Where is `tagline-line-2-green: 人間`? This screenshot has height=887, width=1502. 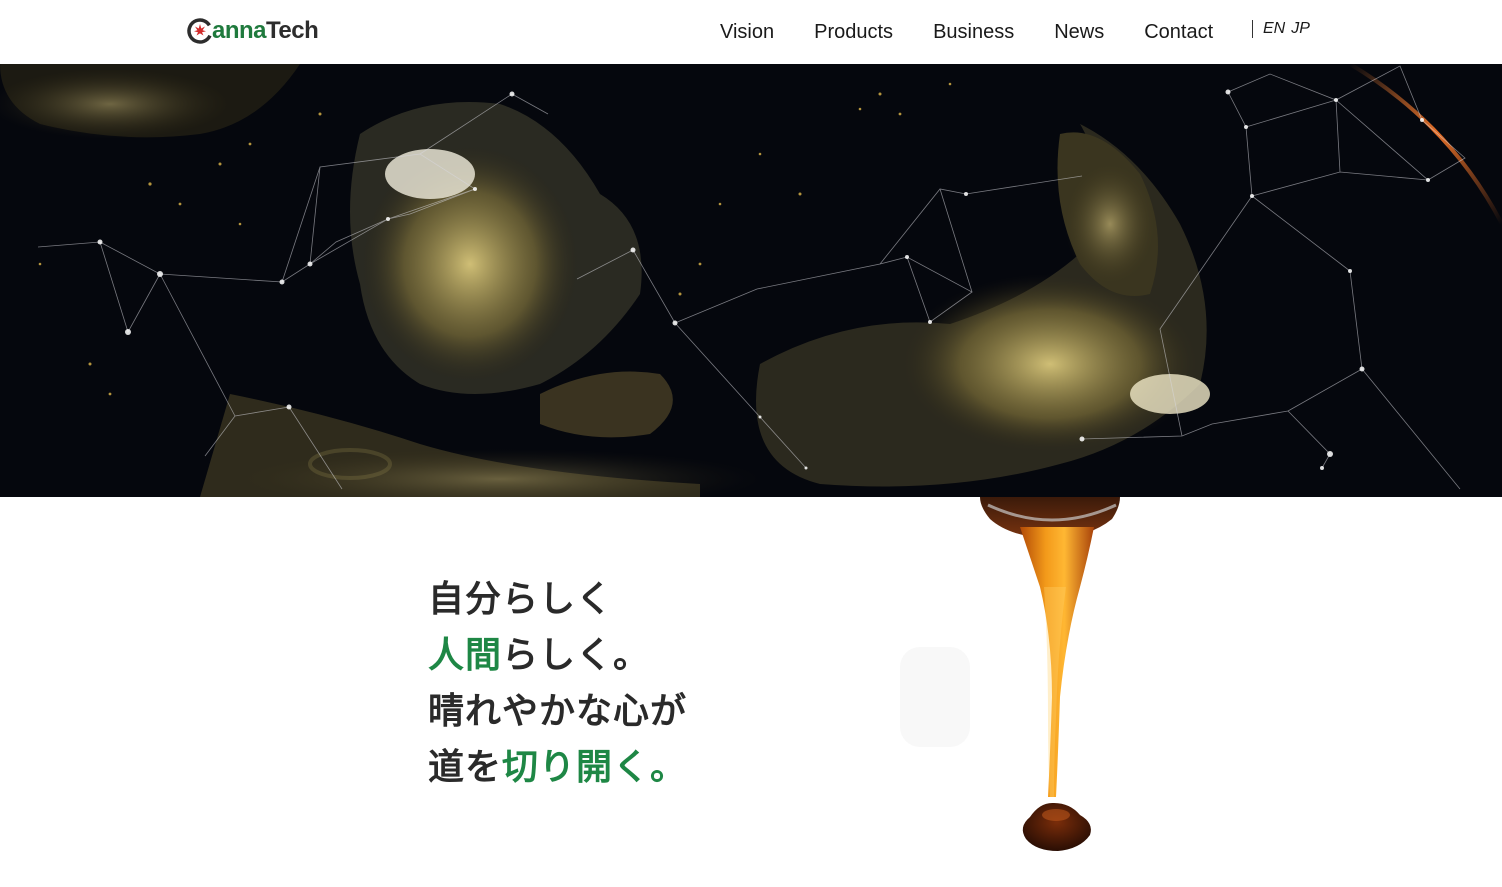 tagline-line-2-green: 人間 is located at coordinates (465, 655).